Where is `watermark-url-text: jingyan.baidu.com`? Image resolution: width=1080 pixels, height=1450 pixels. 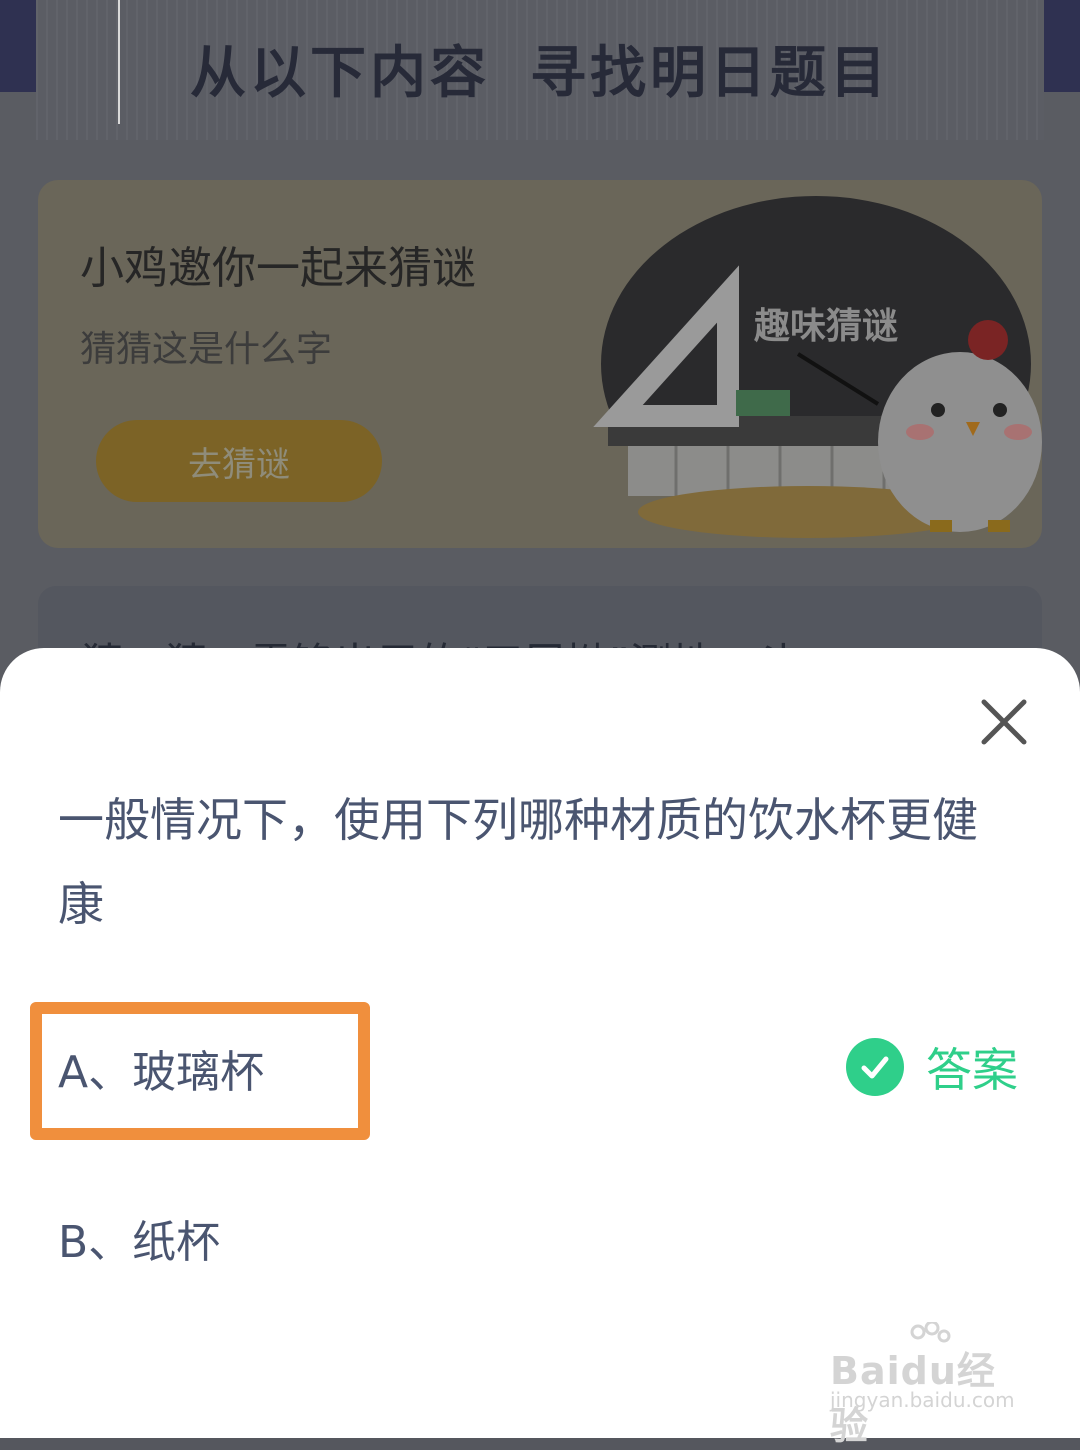 watermark-url-text: jingyan.baidu.com is located at coordinates (922, 1400).